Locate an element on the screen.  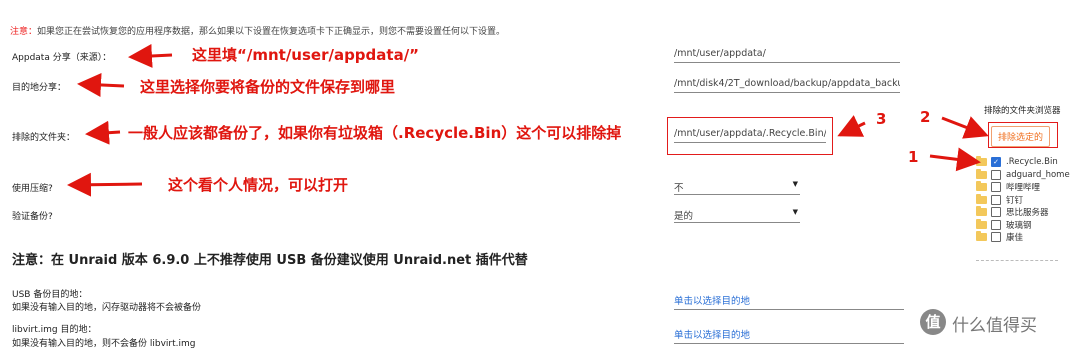
watermark-logo-icon: 值 is located at coordinates (933, 322).